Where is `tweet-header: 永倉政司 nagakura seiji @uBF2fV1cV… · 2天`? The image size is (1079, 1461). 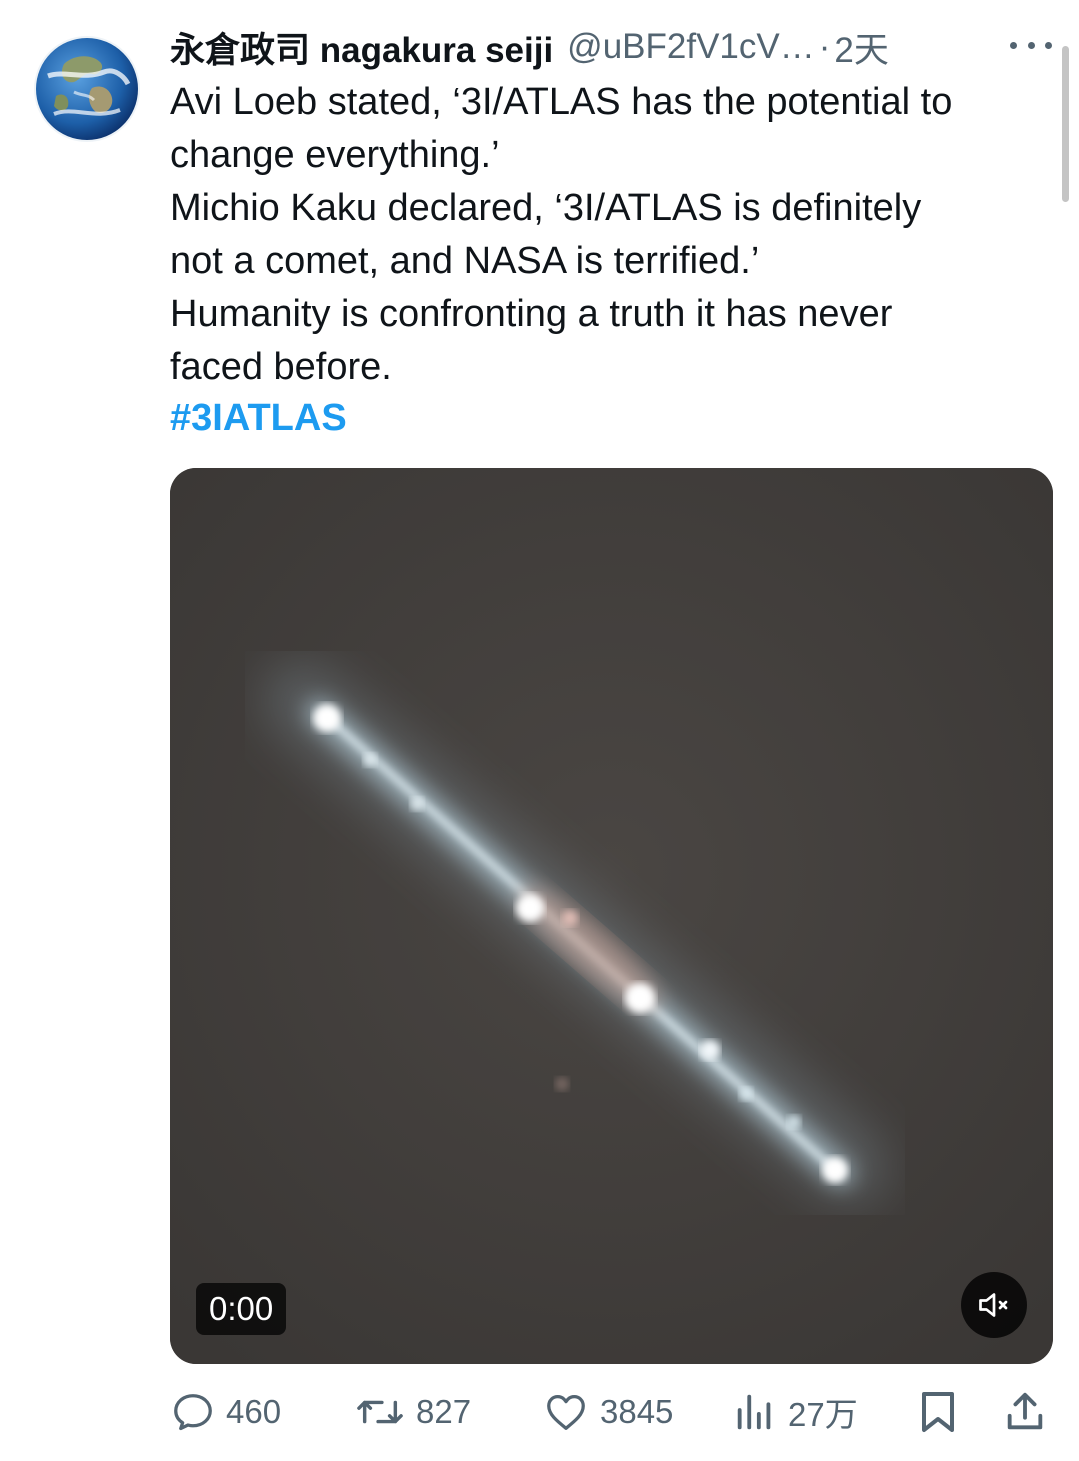 tweet-header: 永倉政司 nagakura seiji @uBF2fV1cV… · 2天 is located at coordinates (575, 47).